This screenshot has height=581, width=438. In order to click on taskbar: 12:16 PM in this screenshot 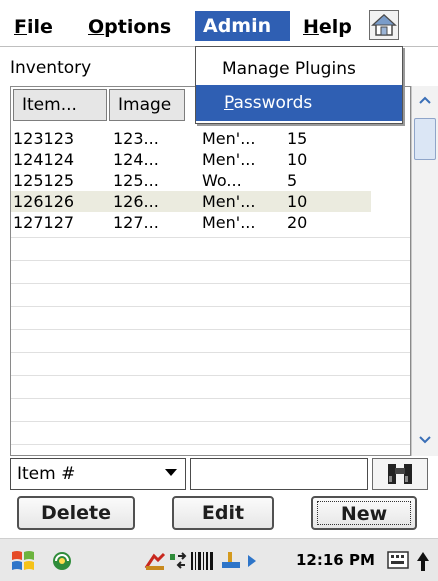, I will do `click(219, 559)`.